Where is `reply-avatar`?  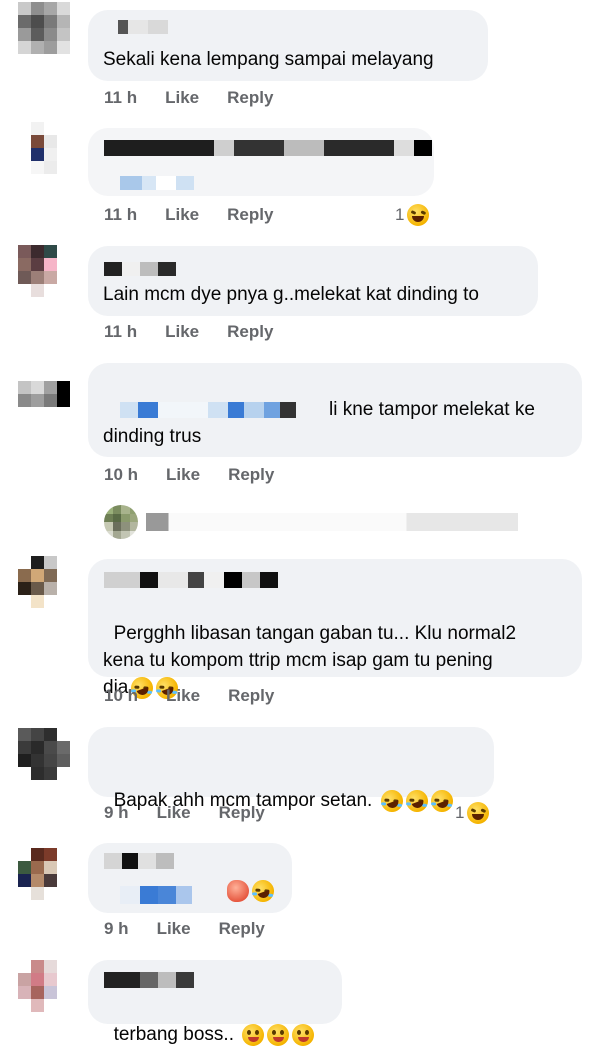 reply-avatar is located at coordinates (121, 522).